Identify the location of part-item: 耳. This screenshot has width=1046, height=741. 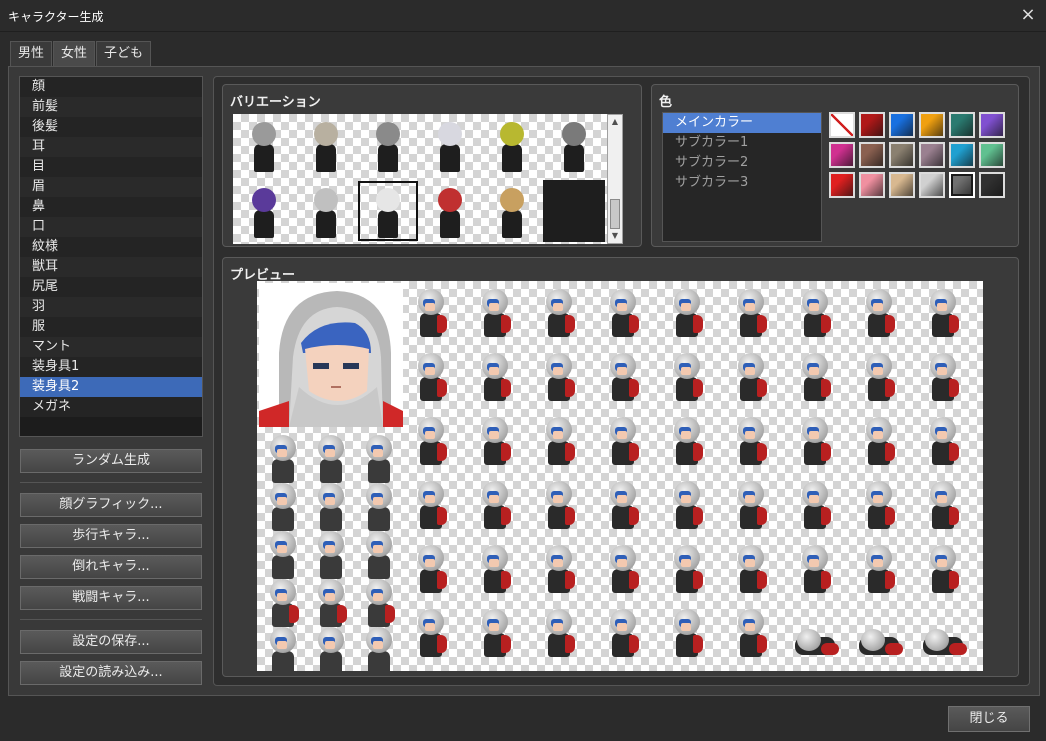
(111, 147).